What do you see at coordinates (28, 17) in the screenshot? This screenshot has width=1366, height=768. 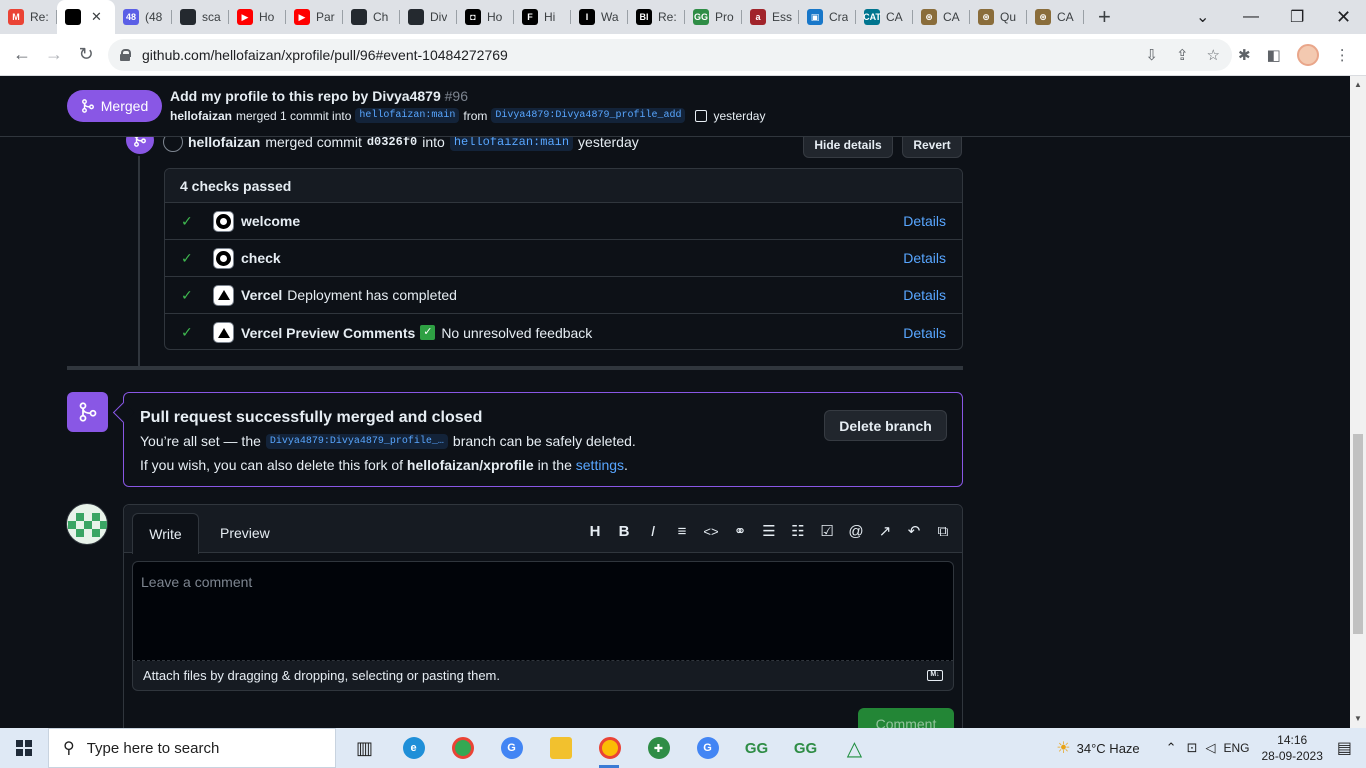 I see `browser-tab: M Re:` at bounding box center [28, 17].